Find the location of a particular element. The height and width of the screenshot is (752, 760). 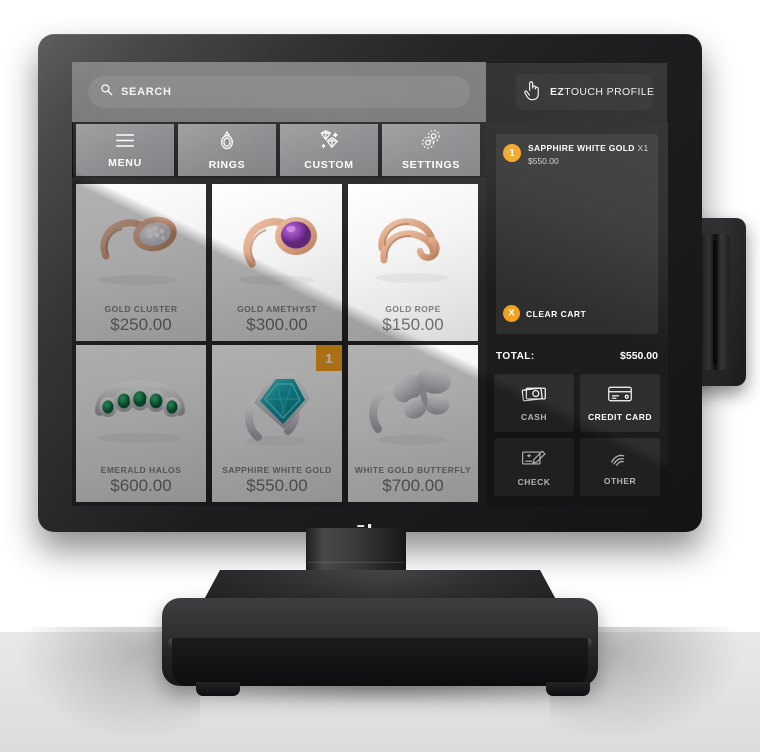

gems-icon is located at coordinates (329, 142).